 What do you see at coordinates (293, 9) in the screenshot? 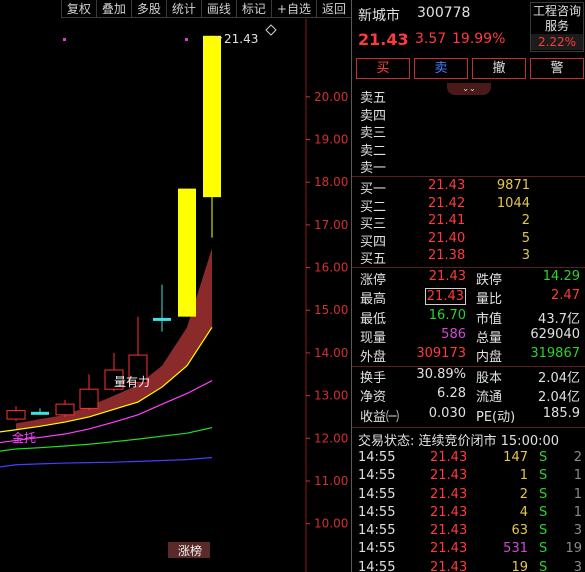
I see `toolbar-add-watchlist: +自选` at bounding box center [293, 9].